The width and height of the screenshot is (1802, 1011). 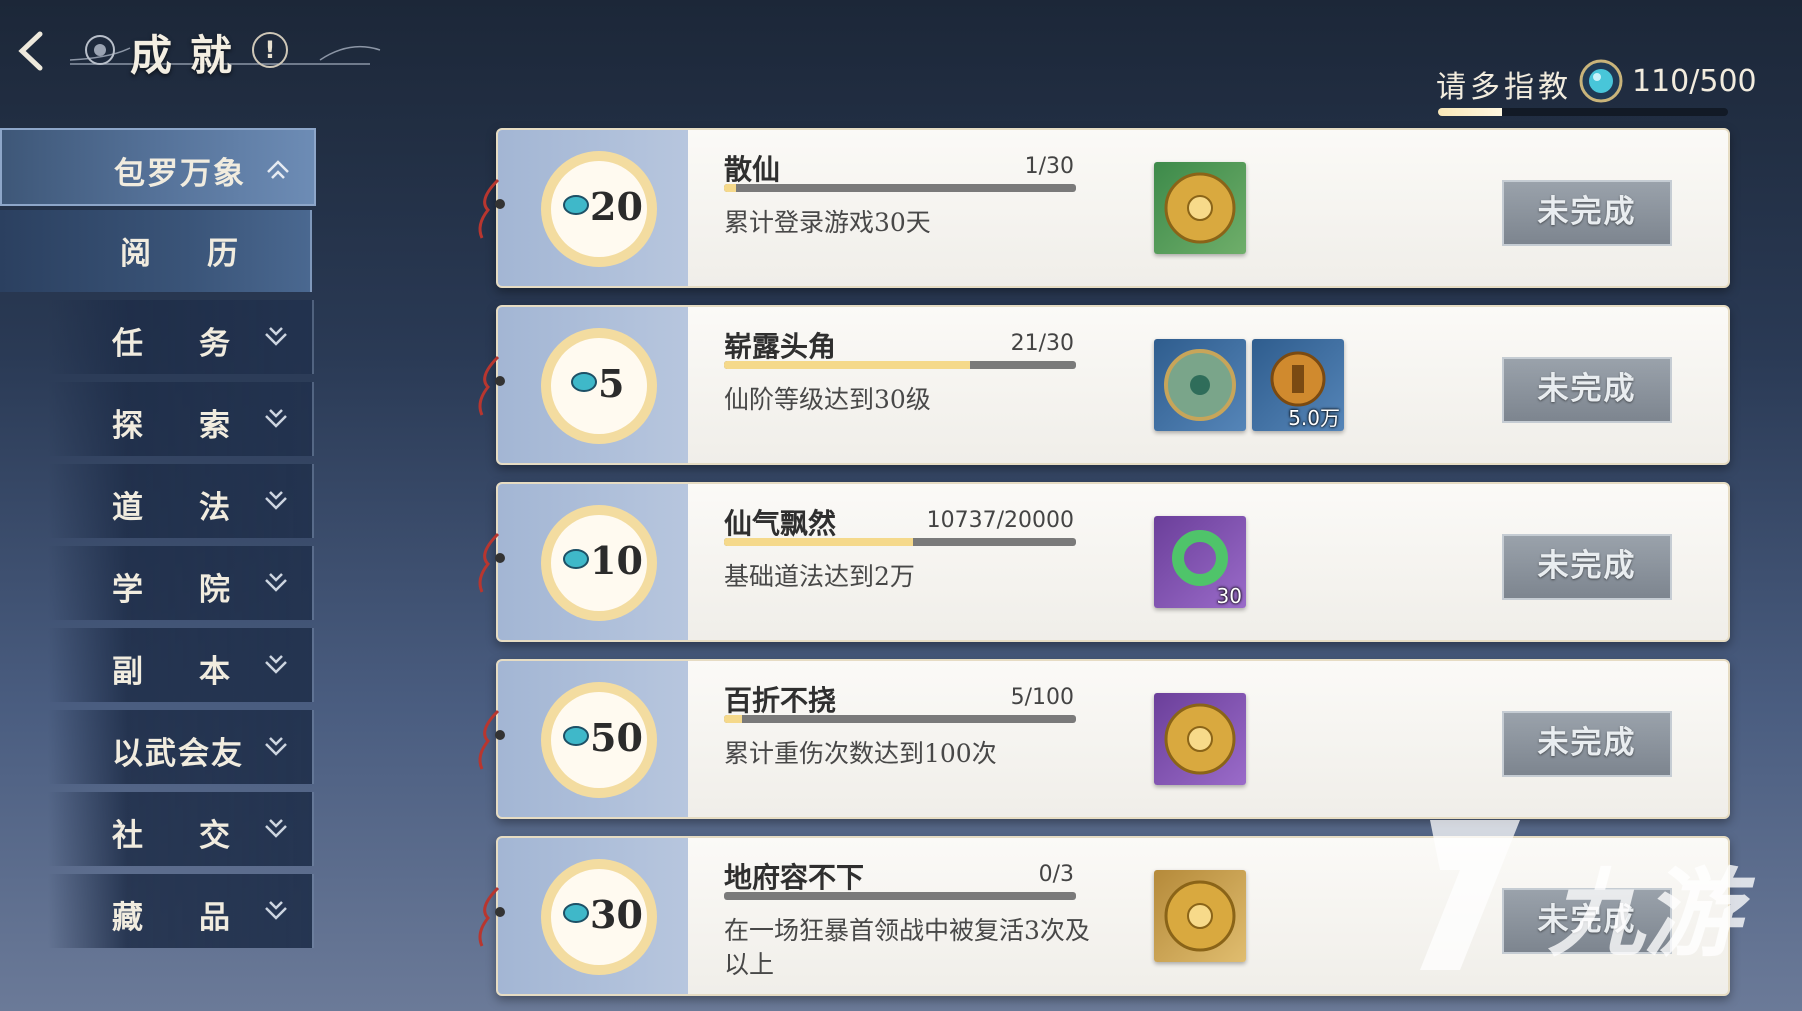 I want to click on rank-value: 110/500, so click(x=1694, y=81).